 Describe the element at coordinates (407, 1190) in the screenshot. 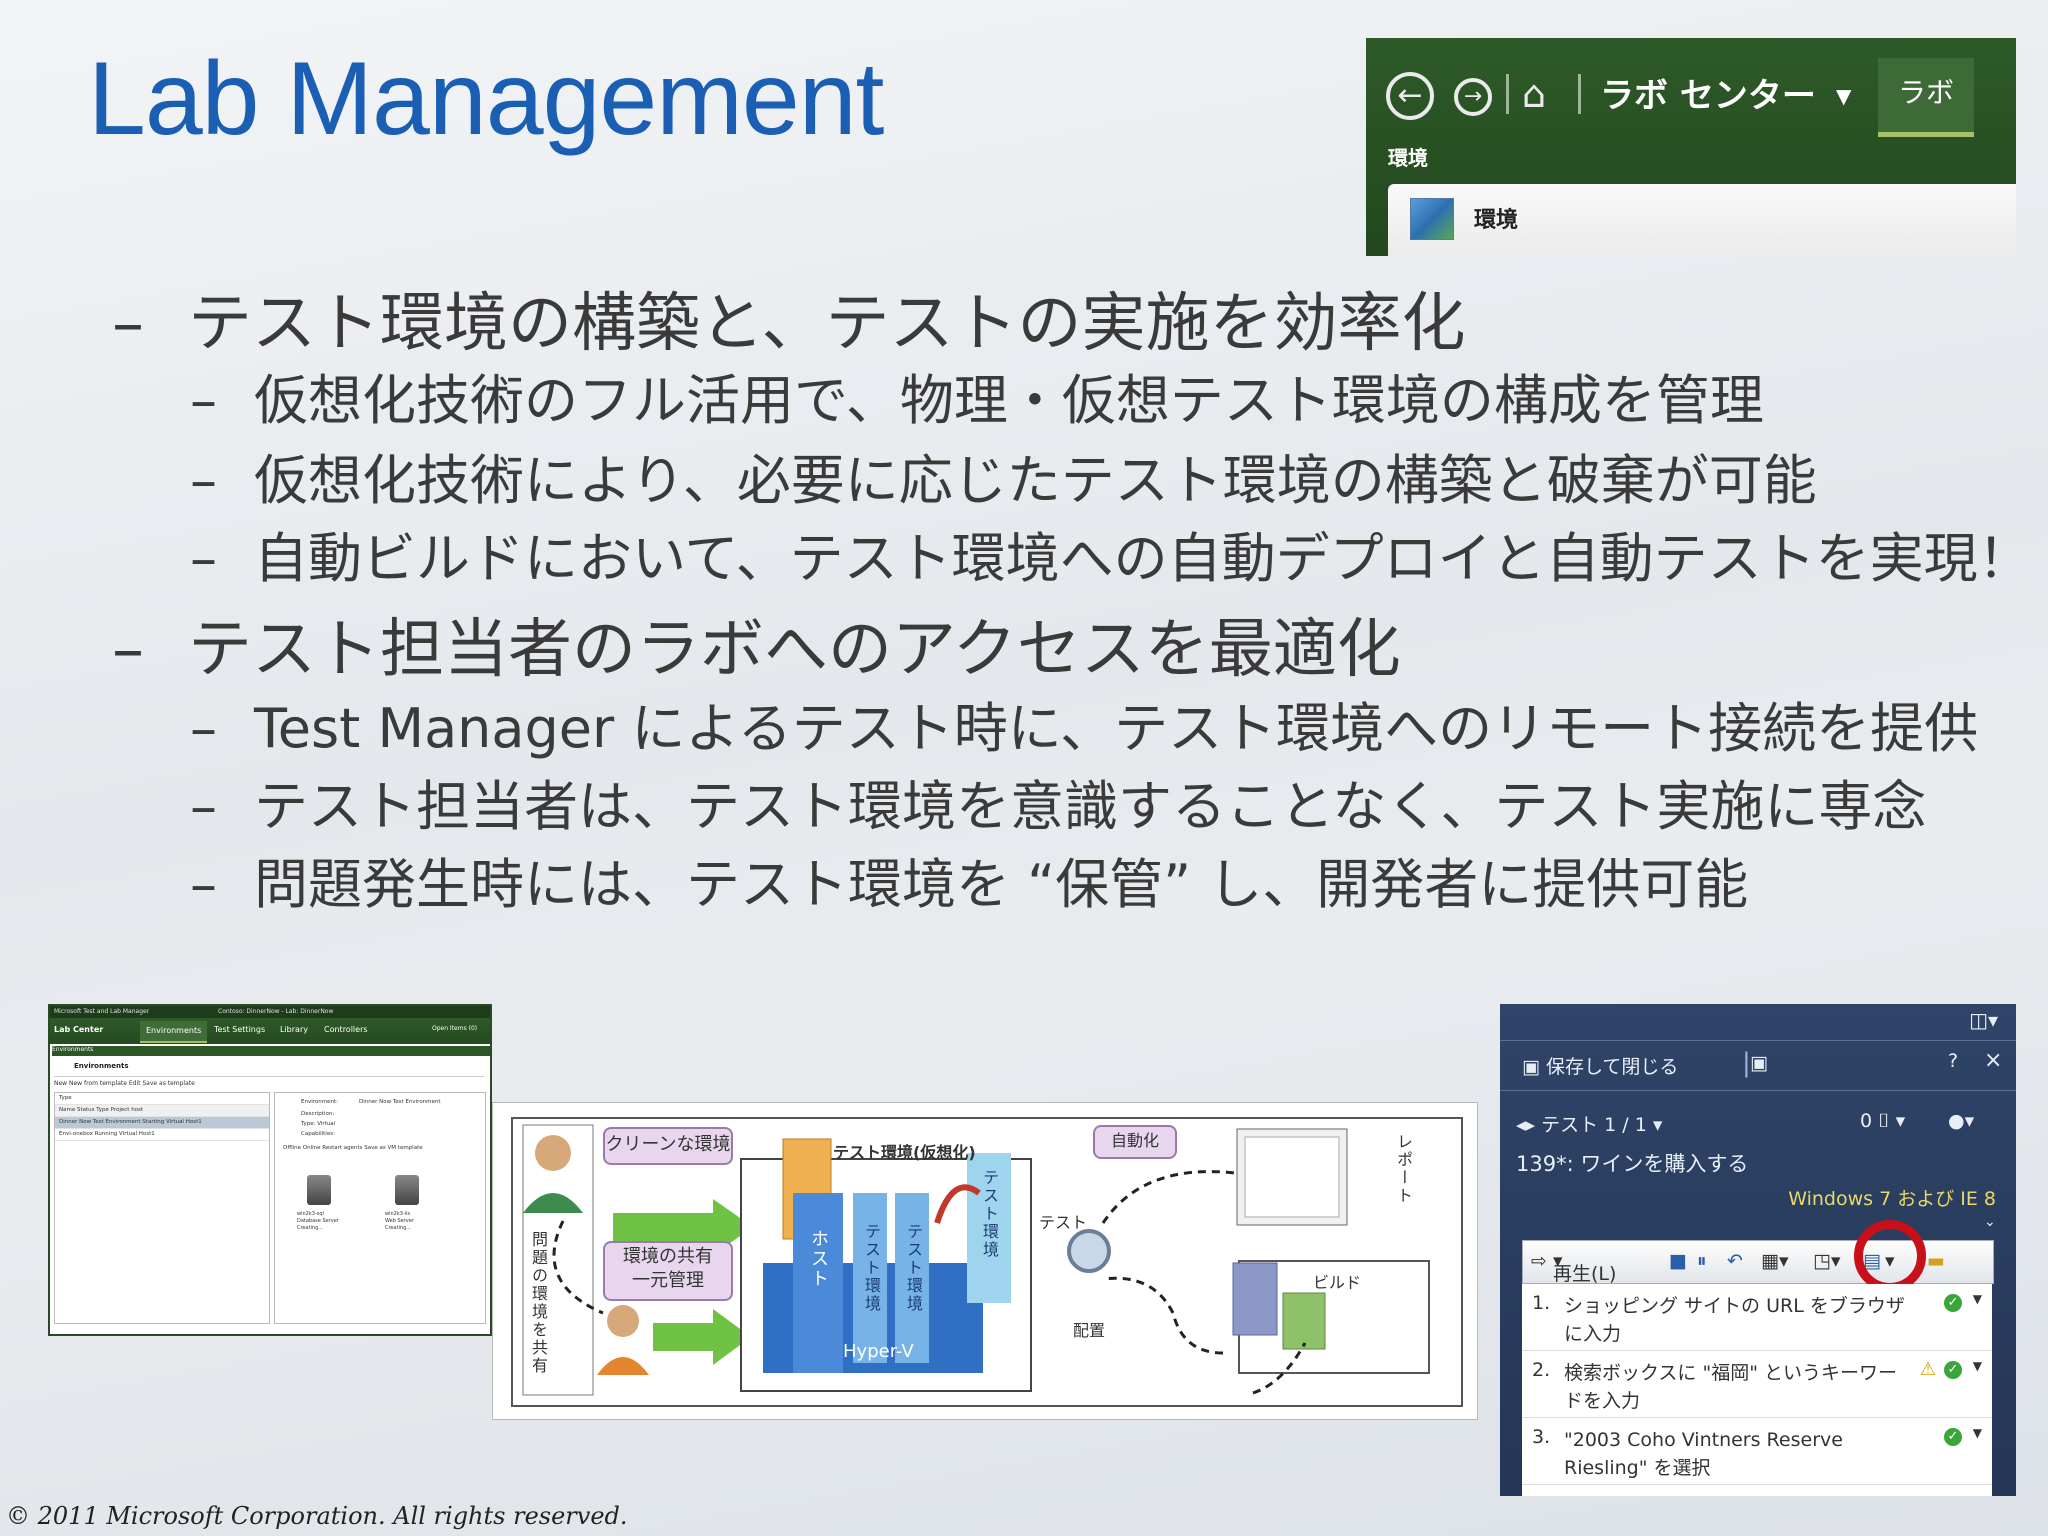

I see `web-server-icon` at that location.